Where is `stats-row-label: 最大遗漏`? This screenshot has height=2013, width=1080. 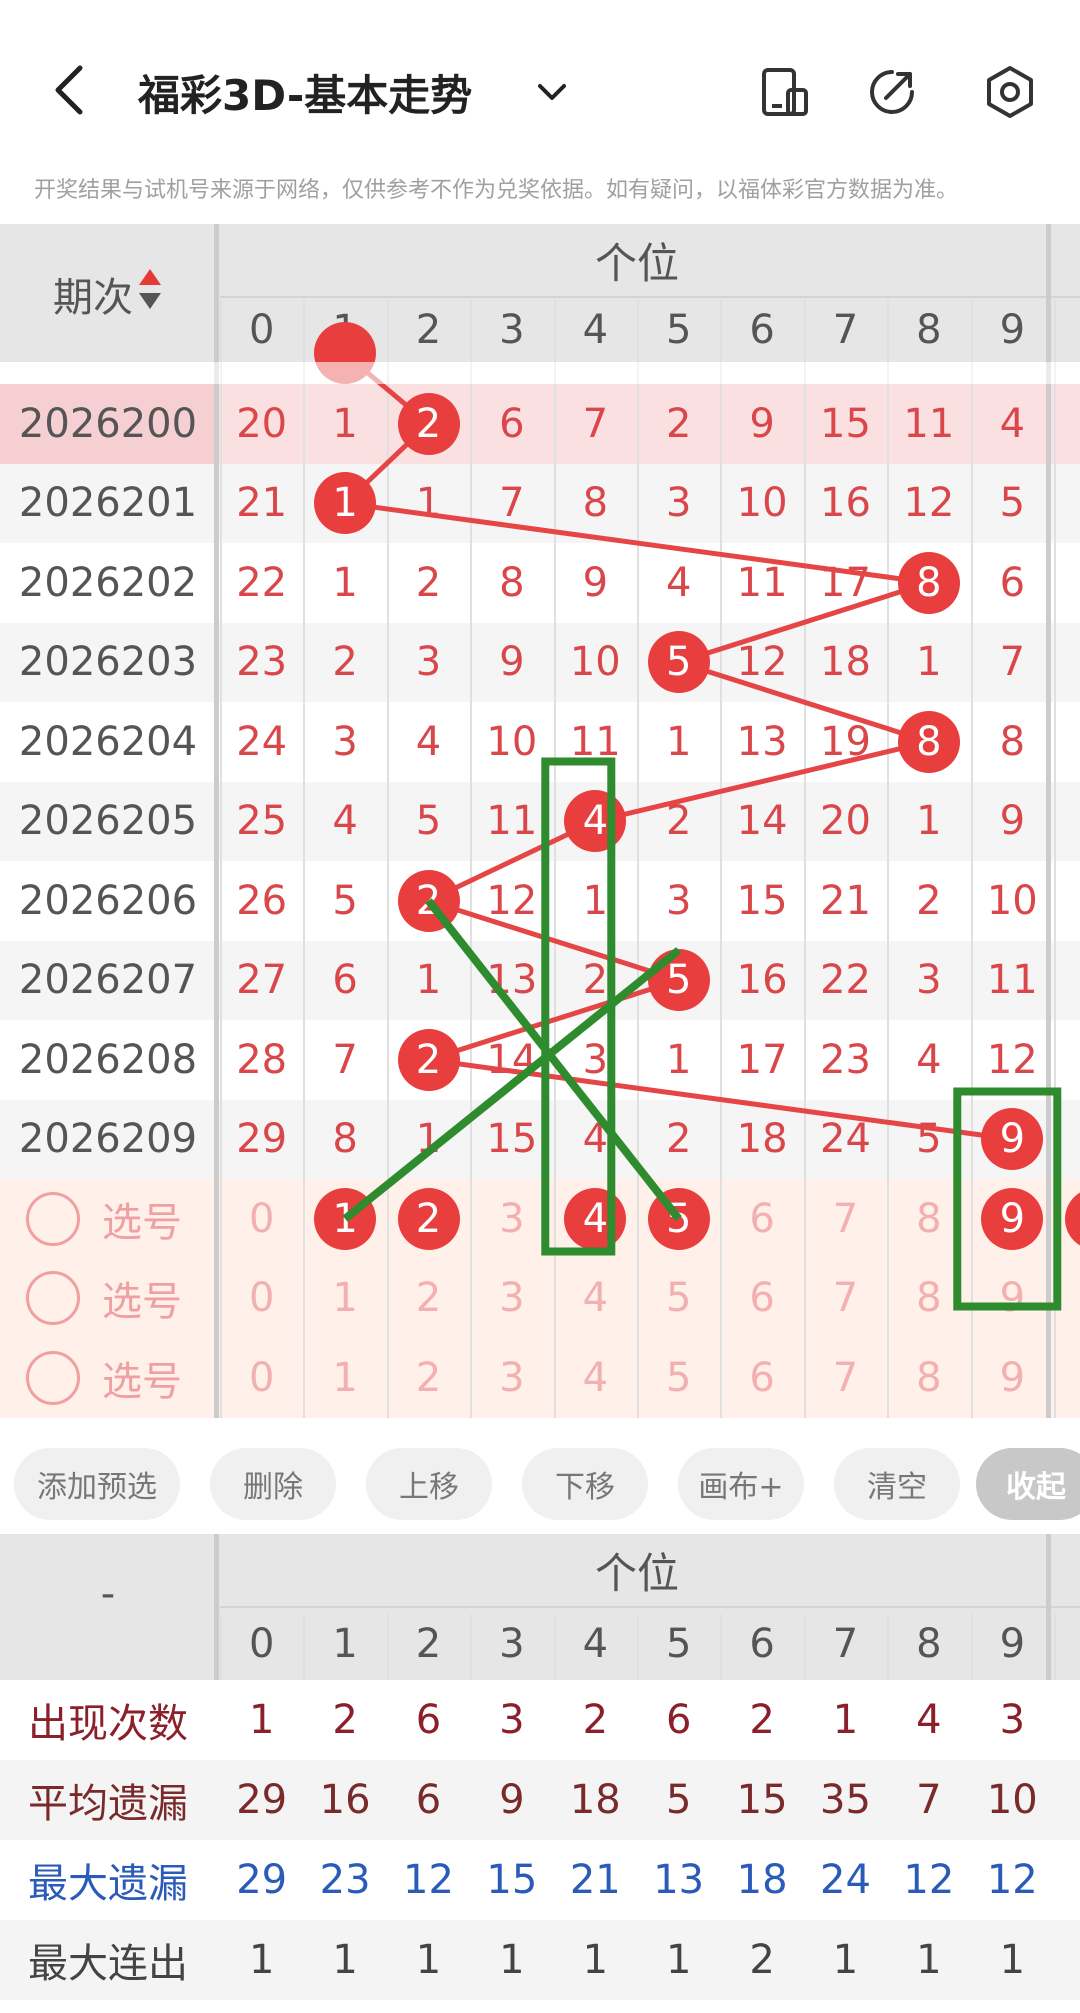 stats-row-label: 最大遗漏 is located at coordinates (108, 1884).